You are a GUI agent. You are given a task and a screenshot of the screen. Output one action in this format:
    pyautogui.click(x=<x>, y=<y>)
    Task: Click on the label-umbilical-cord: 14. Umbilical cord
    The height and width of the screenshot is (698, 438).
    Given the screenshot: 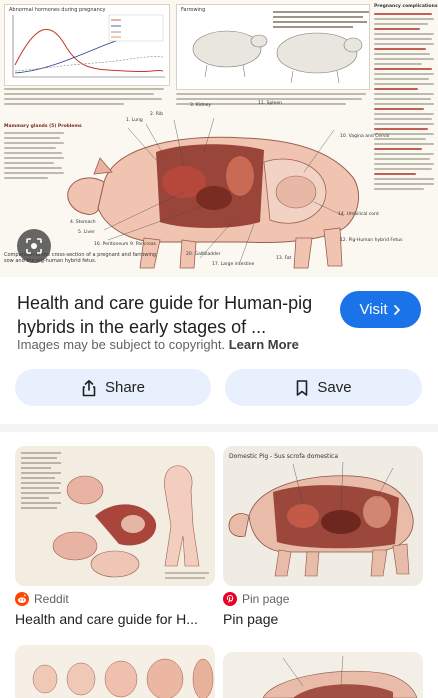 What is the action you would take?
    pyautogui.click(x=358, y=214)
    